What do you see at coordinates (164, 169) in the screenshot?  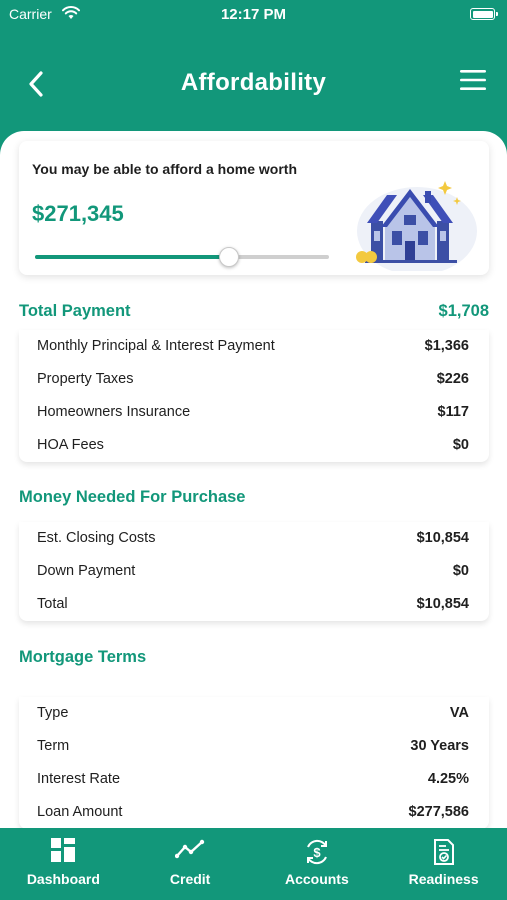 I see `affordability-subtitle: You may be able to afford a home worth` at bounding box center [164, 169].